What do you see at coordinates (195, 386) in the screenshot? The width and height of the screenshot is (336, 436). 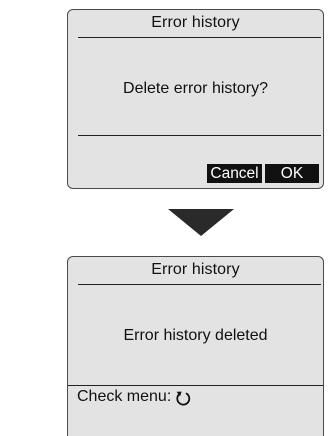 I see `footer-divider` at bounding box center [195, 386].